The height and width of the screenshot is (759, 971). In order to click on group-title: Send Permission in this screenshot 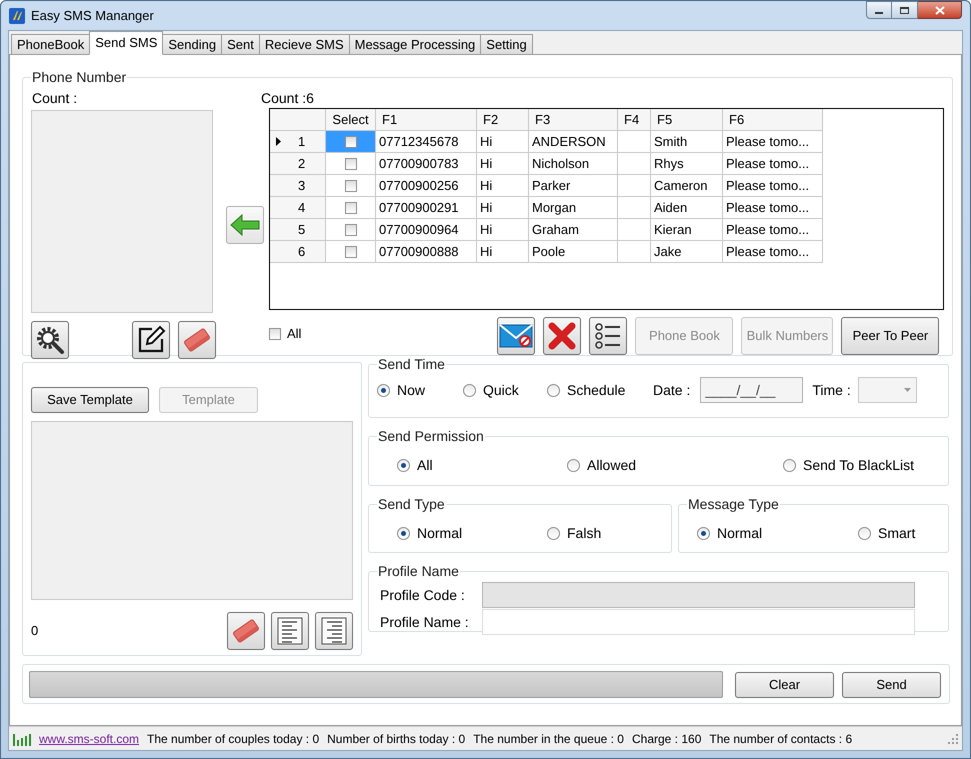, I will do `click(431, 436)`.